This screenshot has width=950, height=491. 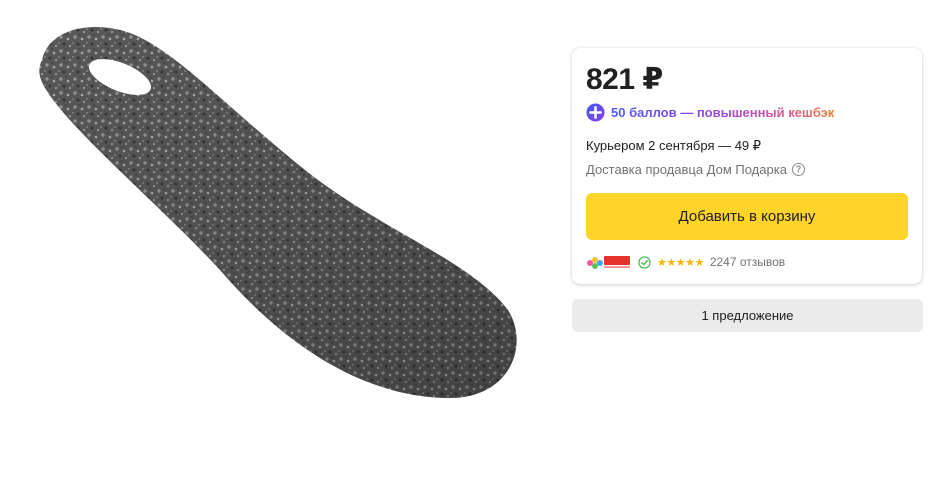 What do you see at coordinates (798, 169) in the screenshot?
I see `help-icon: ?` at bounding box center [798, 169].